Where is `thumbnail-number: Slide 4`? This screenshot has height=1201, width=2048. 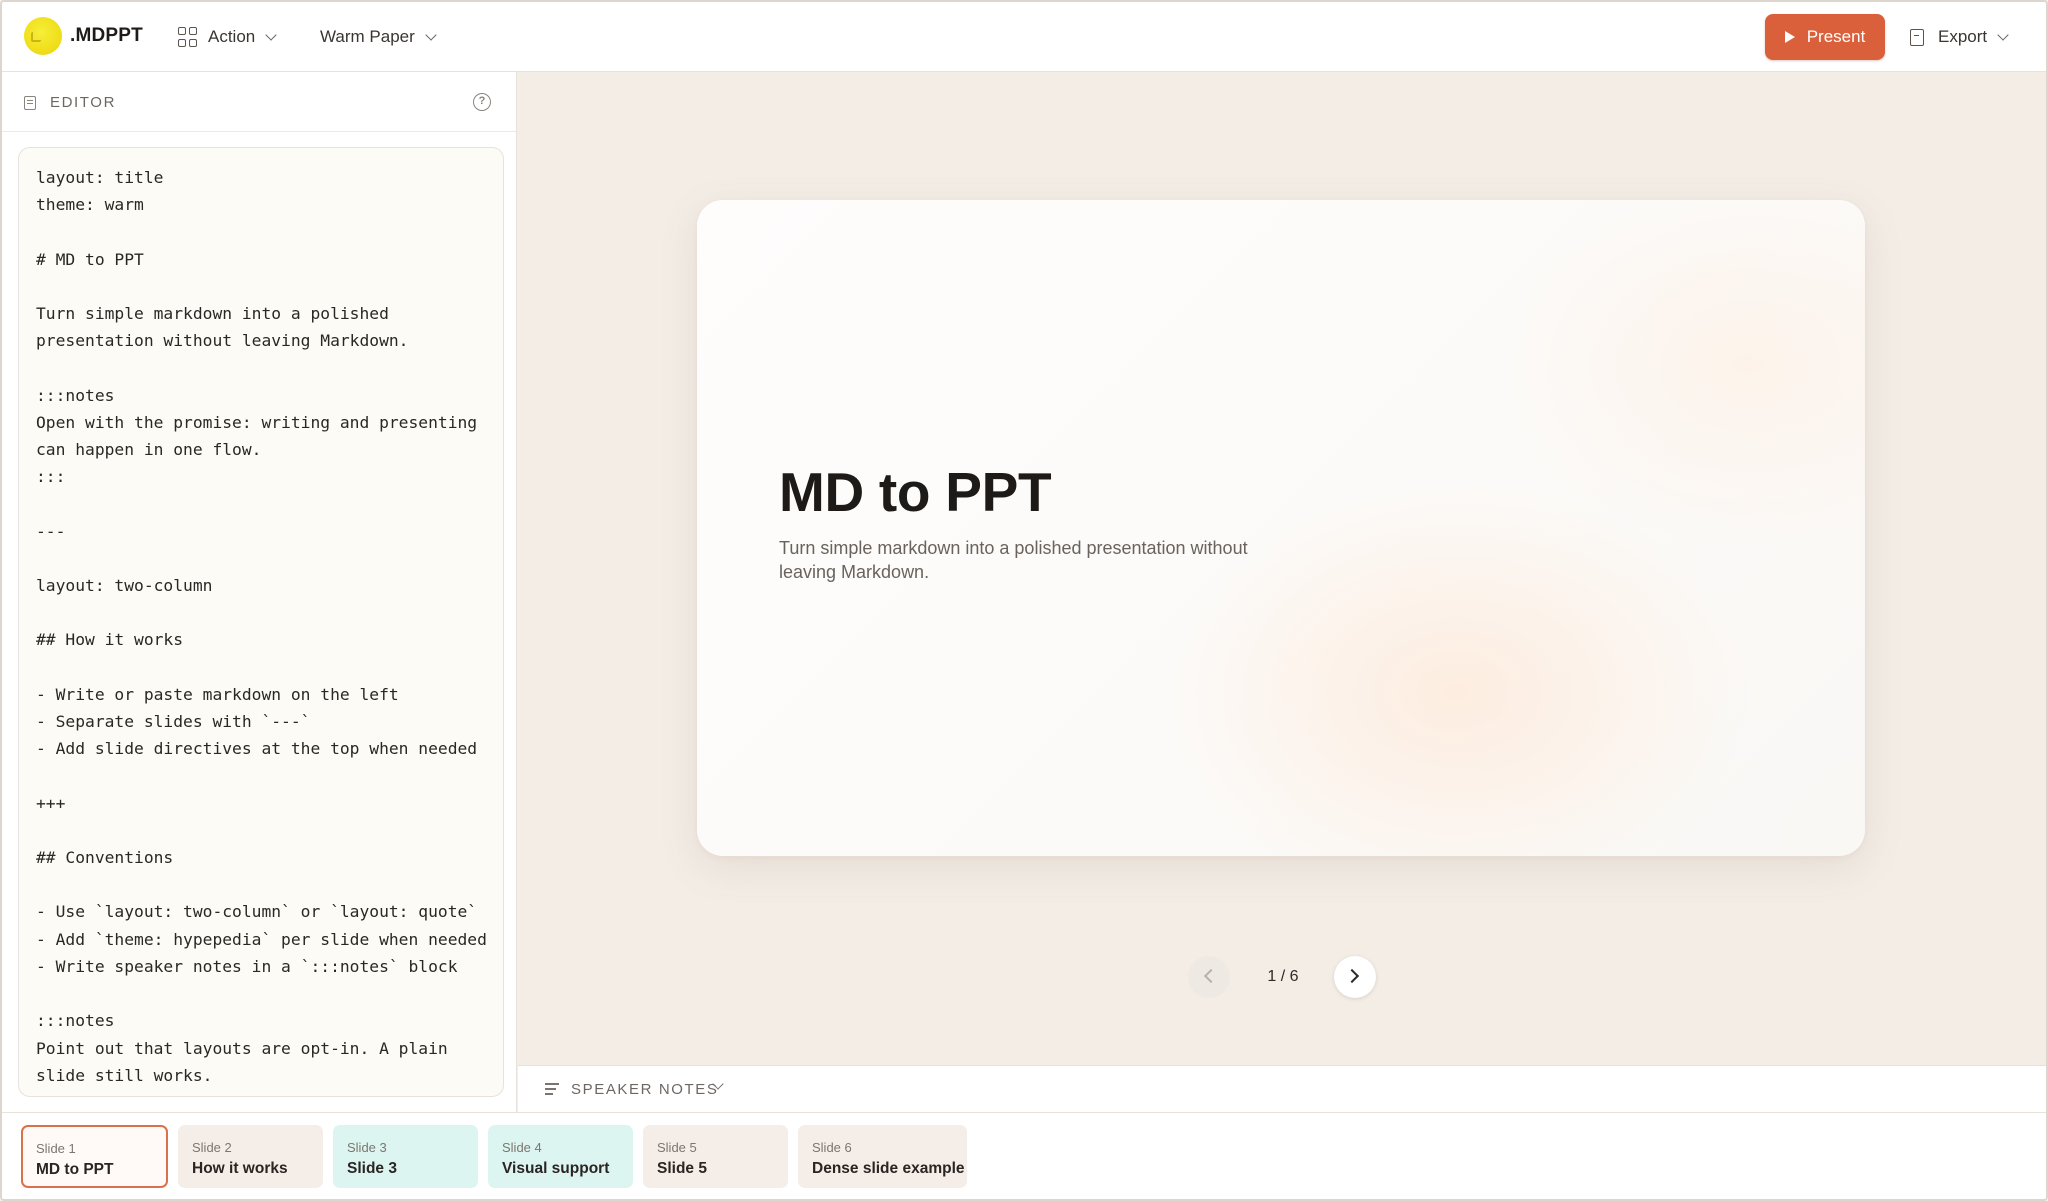 thumbnail-number: Slide 4 is located at coordinates (522, 1147).